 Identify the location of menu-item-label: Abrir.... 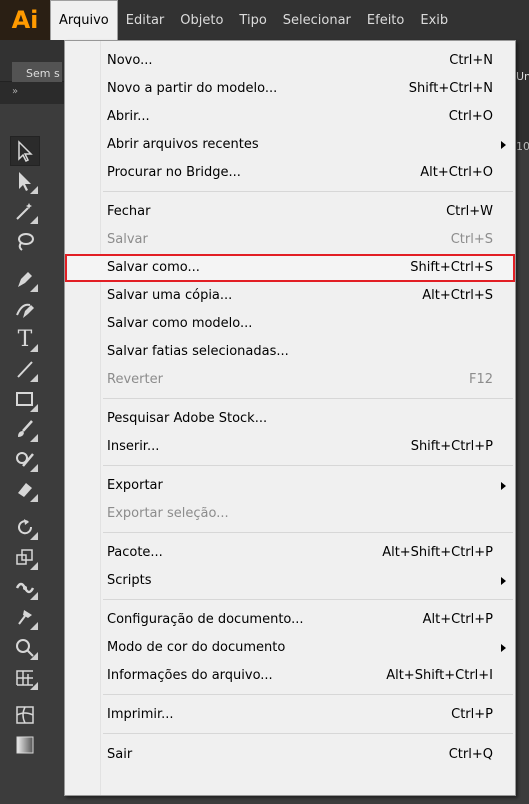
(128, 116).